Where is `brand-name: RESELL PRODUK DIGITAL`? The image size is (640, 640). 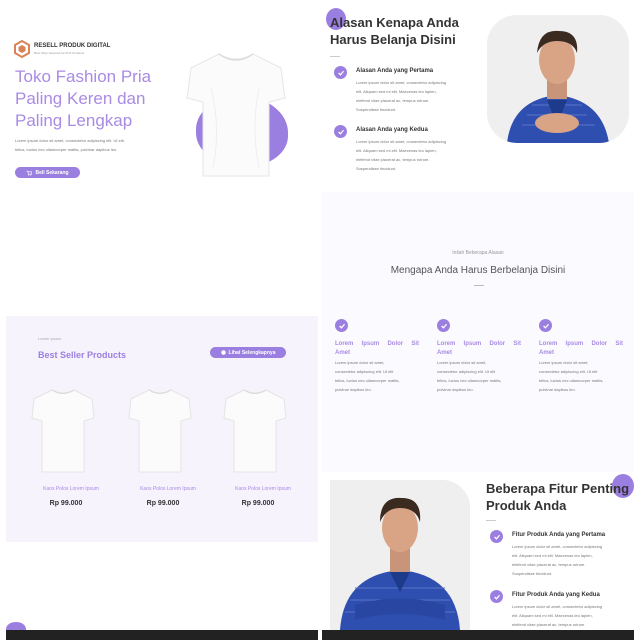
brand-name: RESELL PRODUK DIGITAL is located at coordinates (72, 46).